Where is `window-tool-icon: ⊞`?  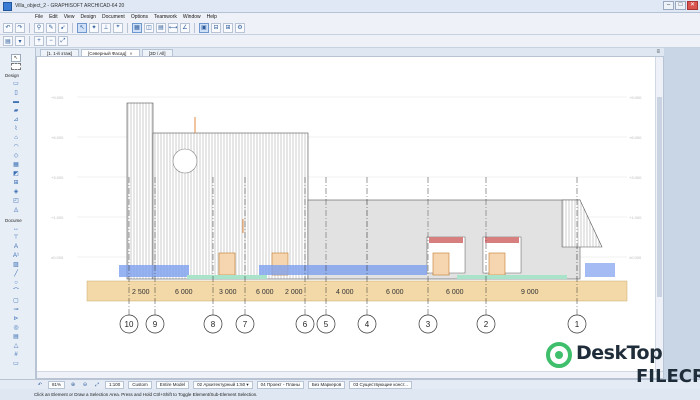 window-tool-icon: ⊞ is located at coordinates (16, 183).